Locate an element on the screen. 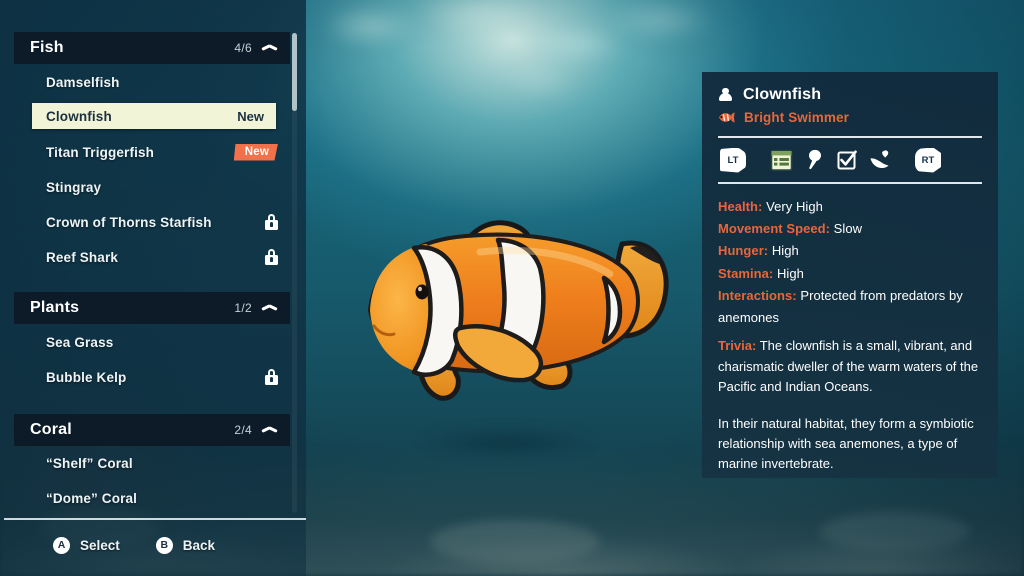 Image resolution: width=1024 pixels, height=576 pixels. category-count: 1/2 is located at coordinates (243, 308).